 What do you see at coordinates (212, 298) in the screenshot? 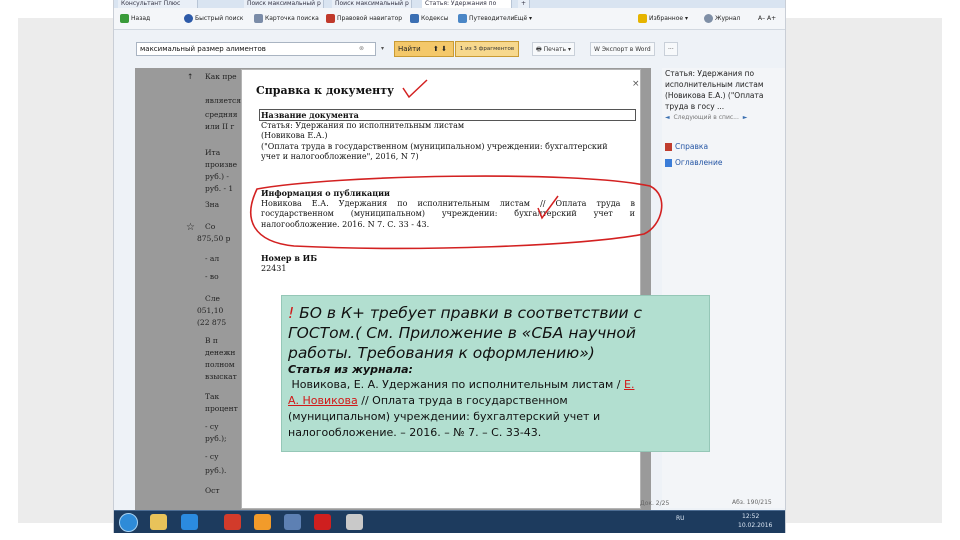
I see `doc-fragment: Сле` at bounding box center [212, 298].